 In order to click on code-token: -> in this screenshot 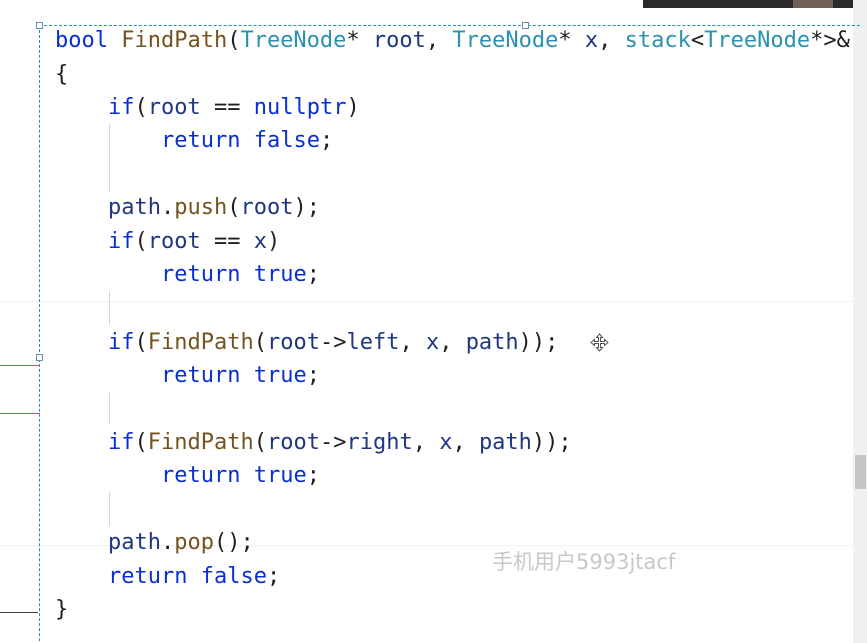, I will do `click(333, 442)`.